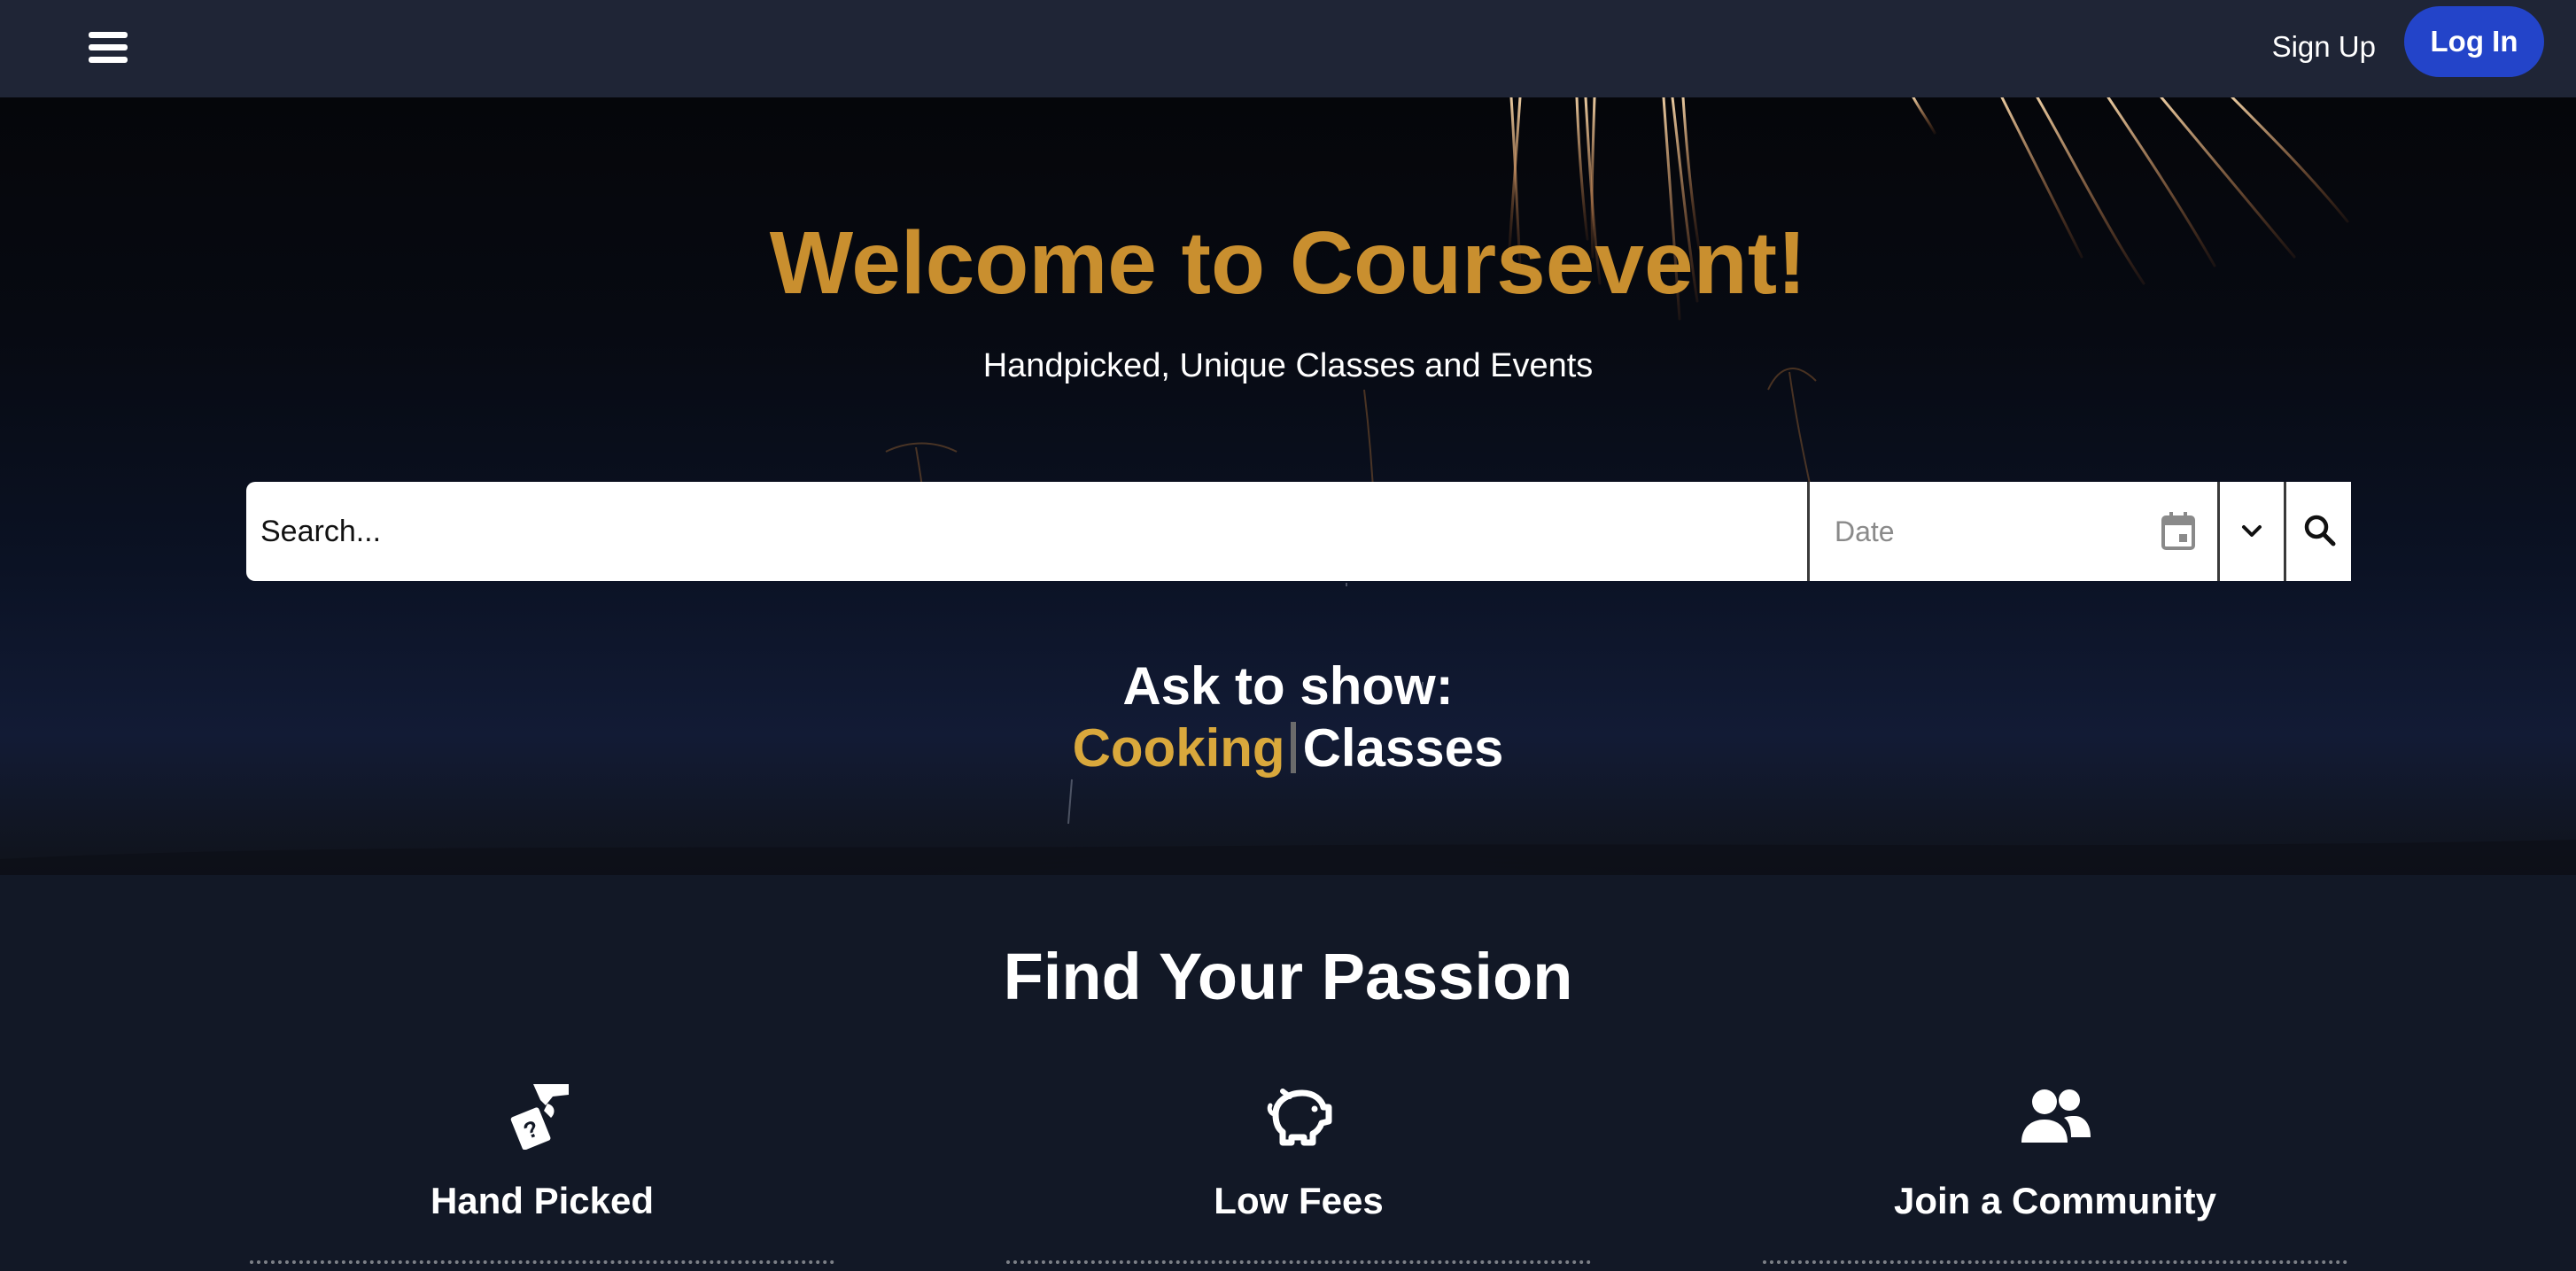 This screenshot has width=2576, height=1271. Describe the element at coordinates (1288, 263) in the screenshot. I see `hero-title: Welcome to Coursevent!` at that location.